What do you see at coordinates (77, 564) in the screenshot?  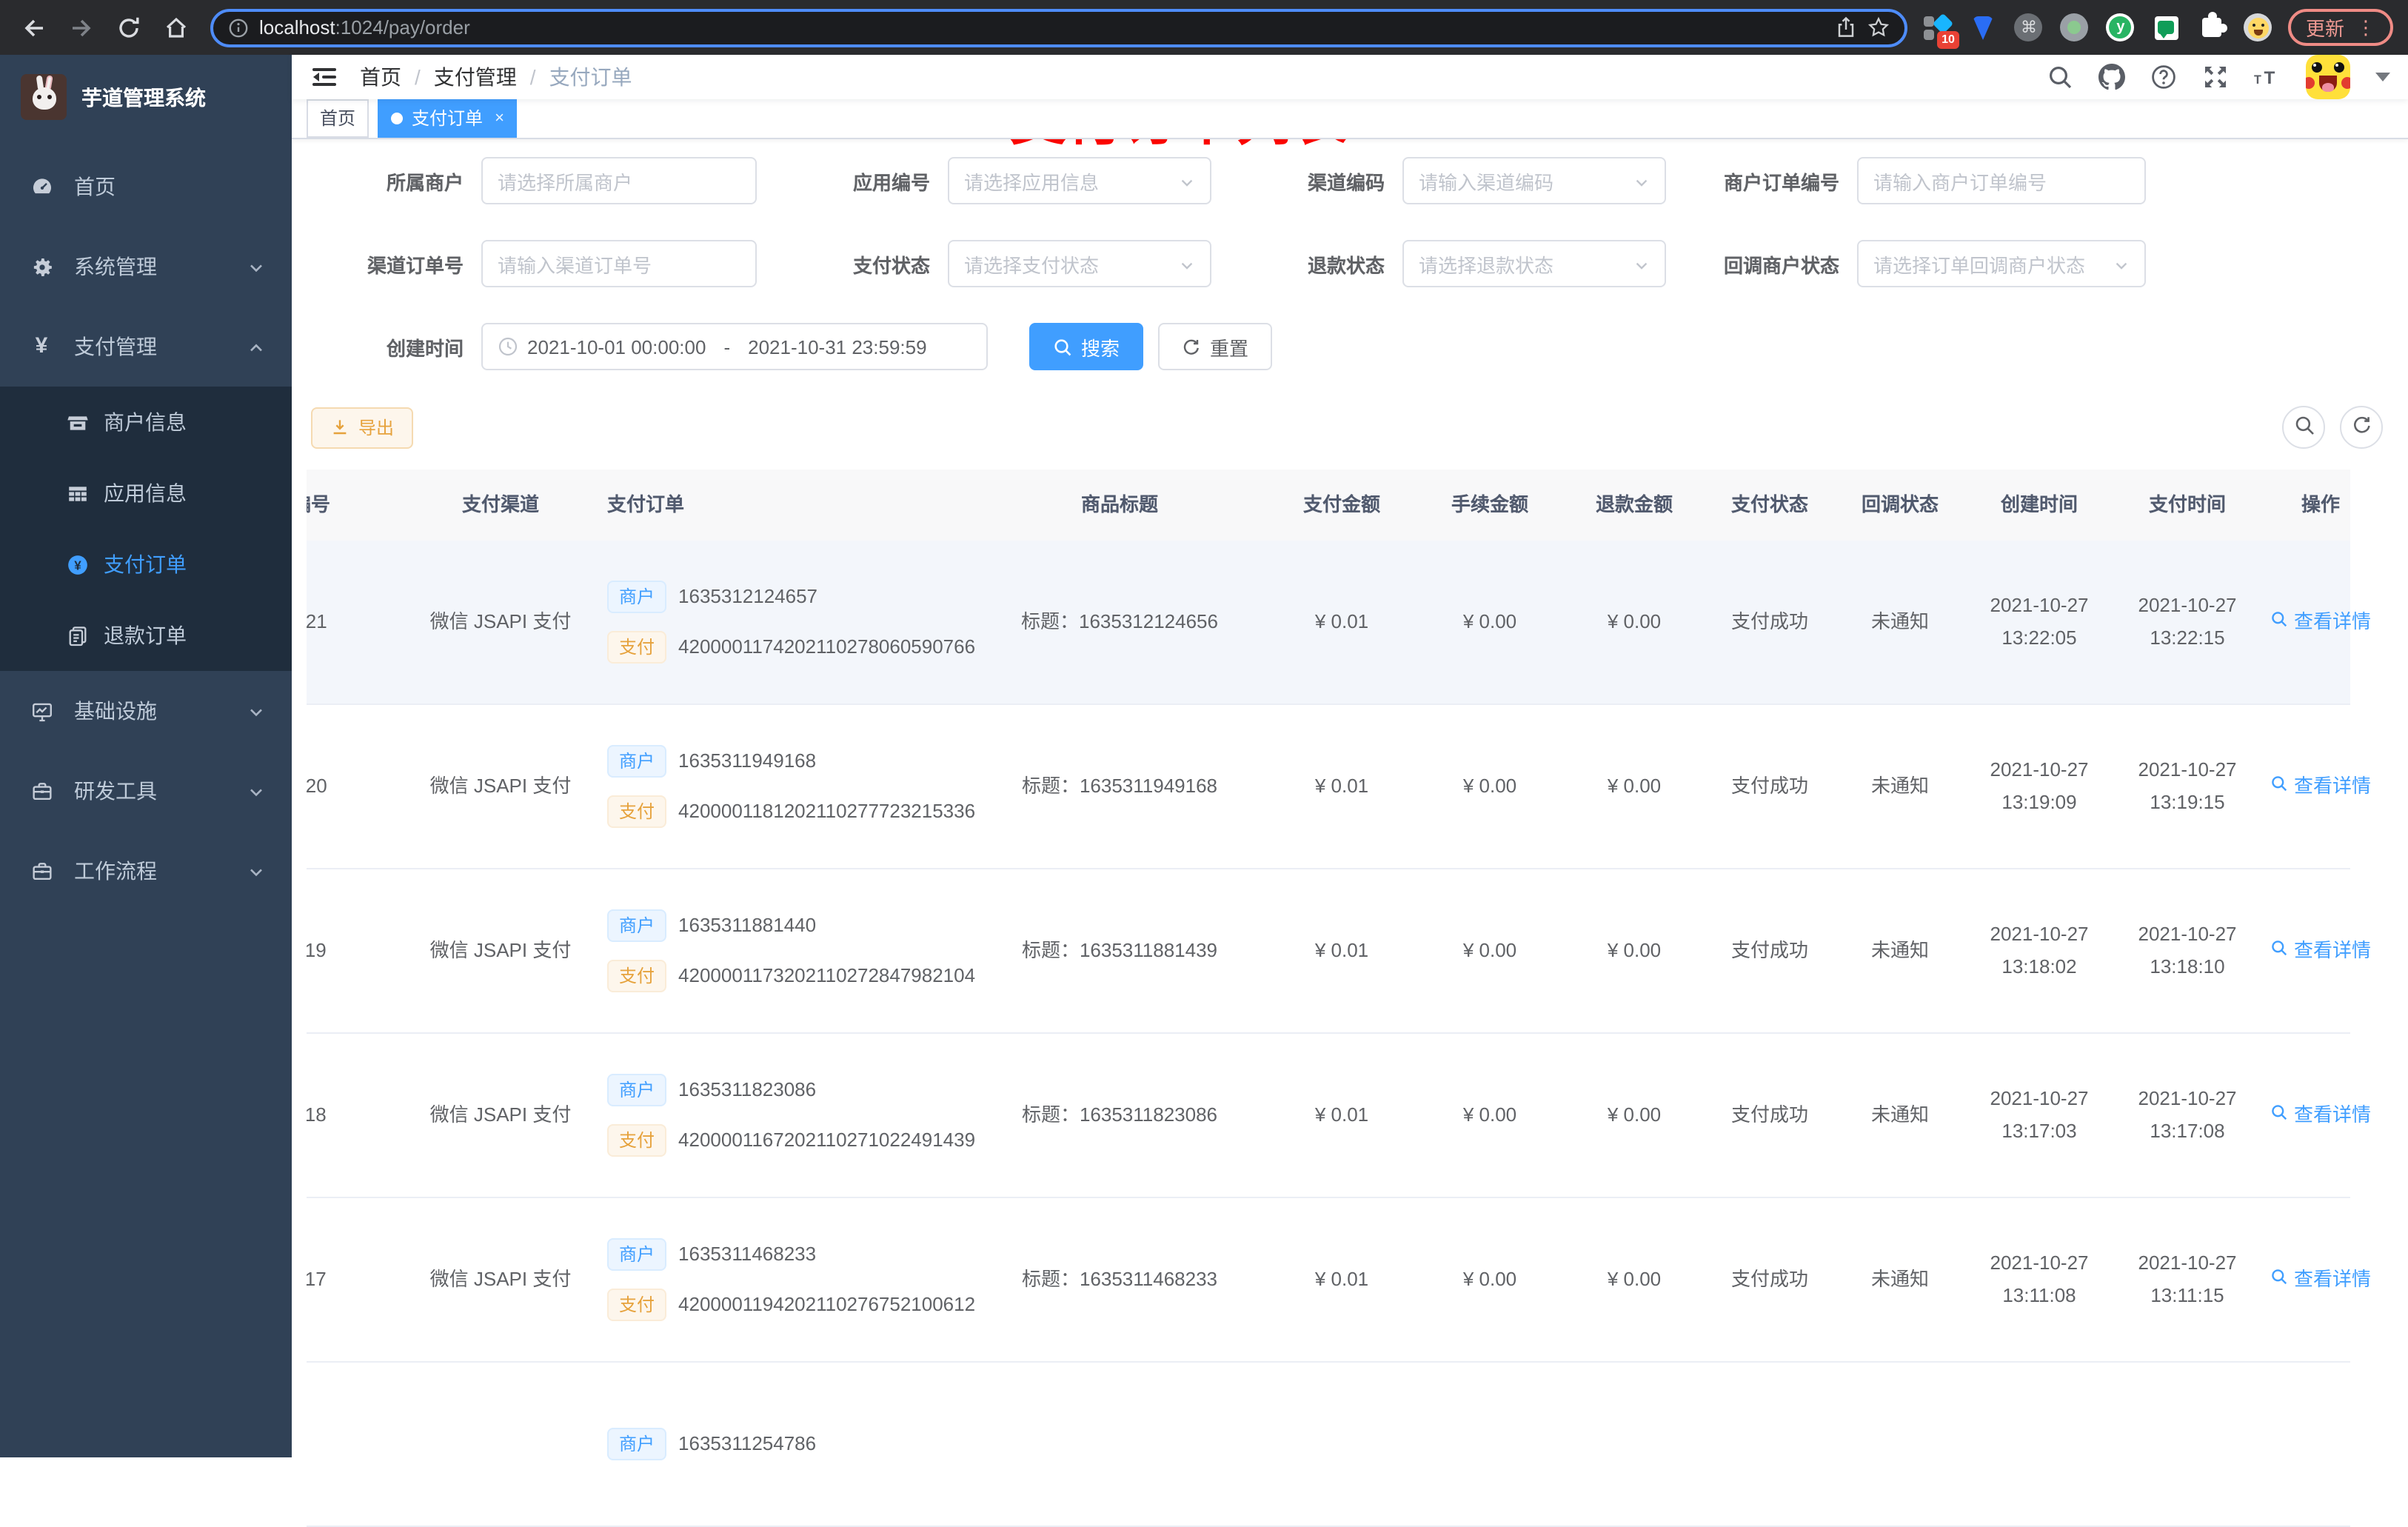 I see `yen-circle-icon: ¥` at bounding box center [77, 564].